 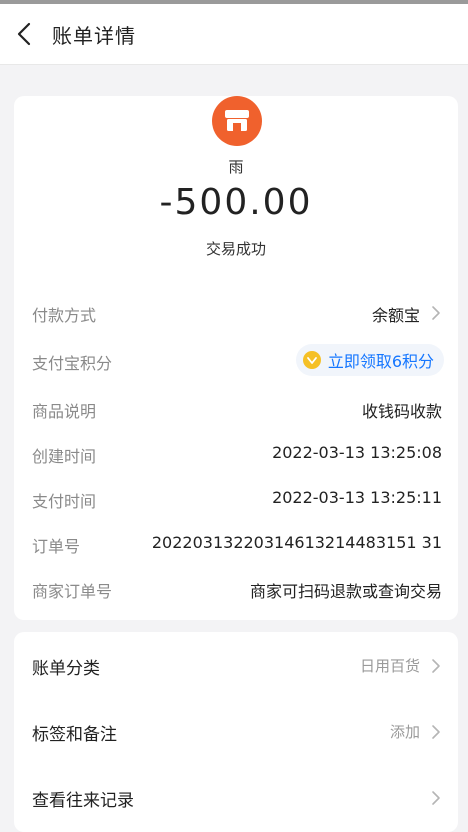 I want to click on detail-value: 收钱码收款, so click(x=401, y=411).